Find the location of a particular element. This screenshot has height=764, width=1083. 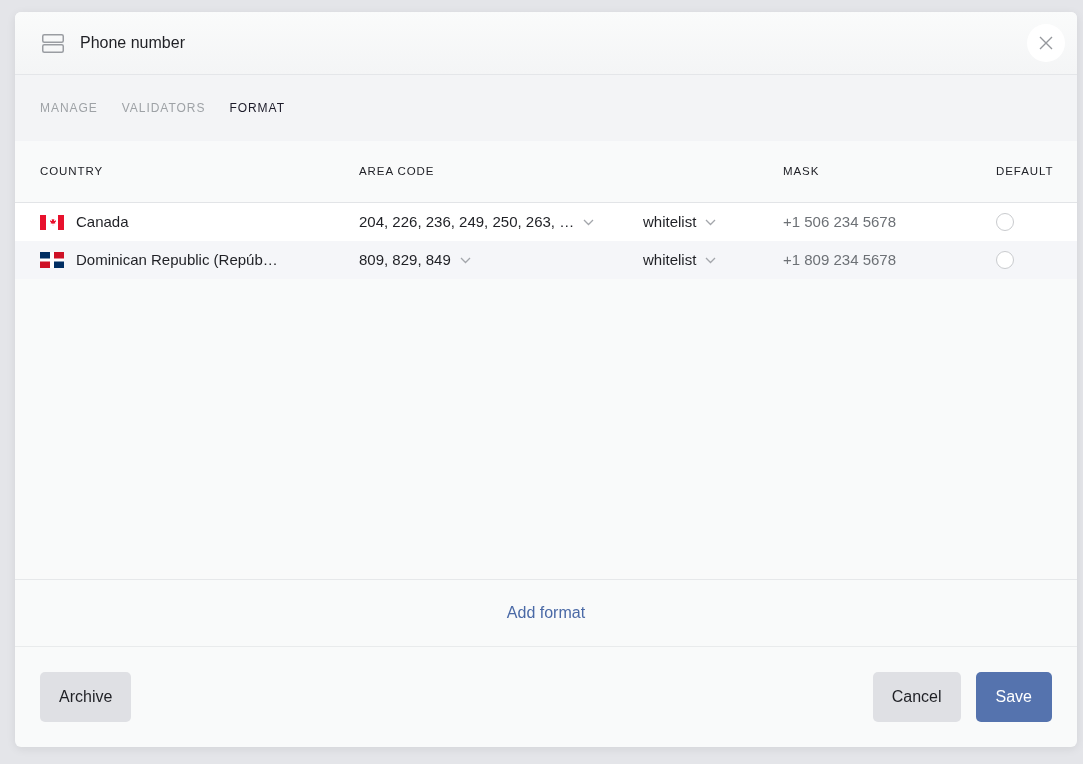

country-name: Canada is located at coordinates (102, 221).